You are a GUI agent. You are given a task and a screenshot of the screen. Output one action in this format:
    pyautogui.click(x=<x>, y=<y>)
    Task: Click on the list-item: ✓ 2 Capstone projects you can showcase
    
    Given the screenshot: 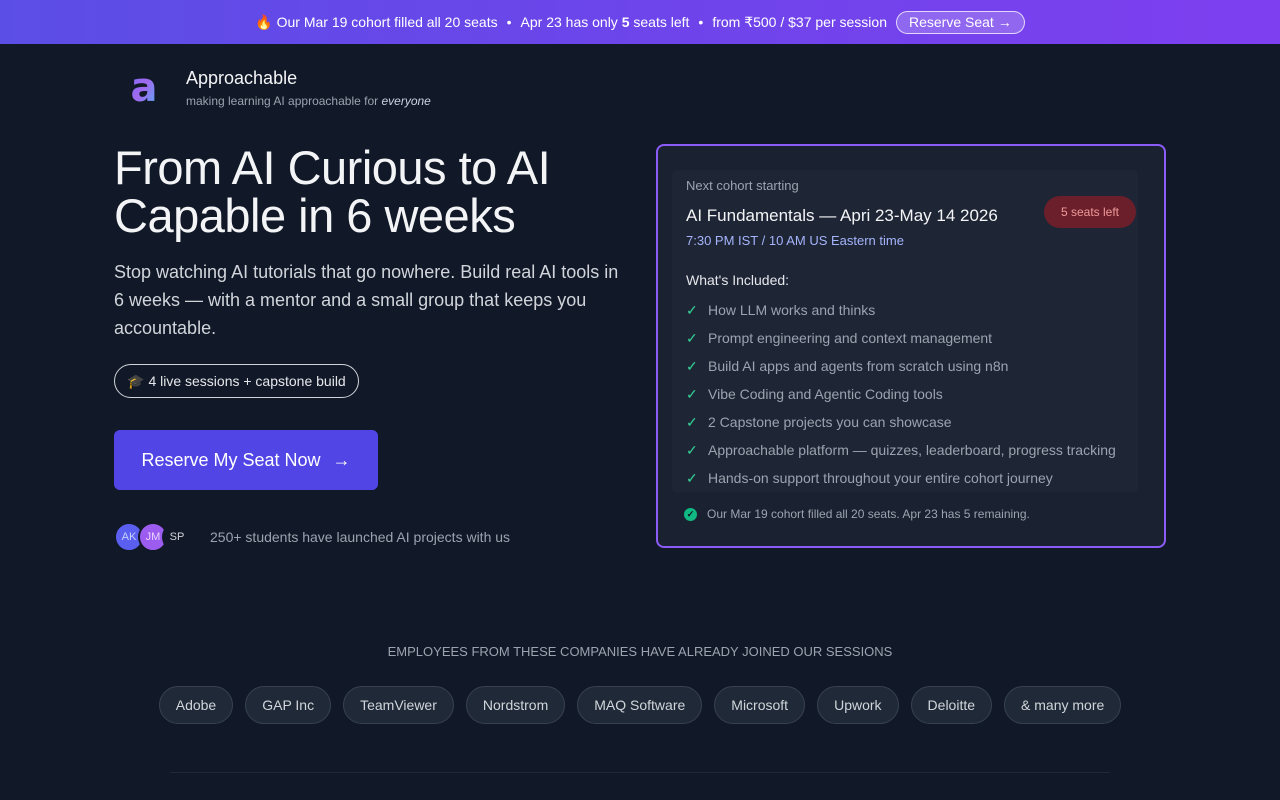 What is the action you would take?
    pyautogui.click(x=819, y=422)
    